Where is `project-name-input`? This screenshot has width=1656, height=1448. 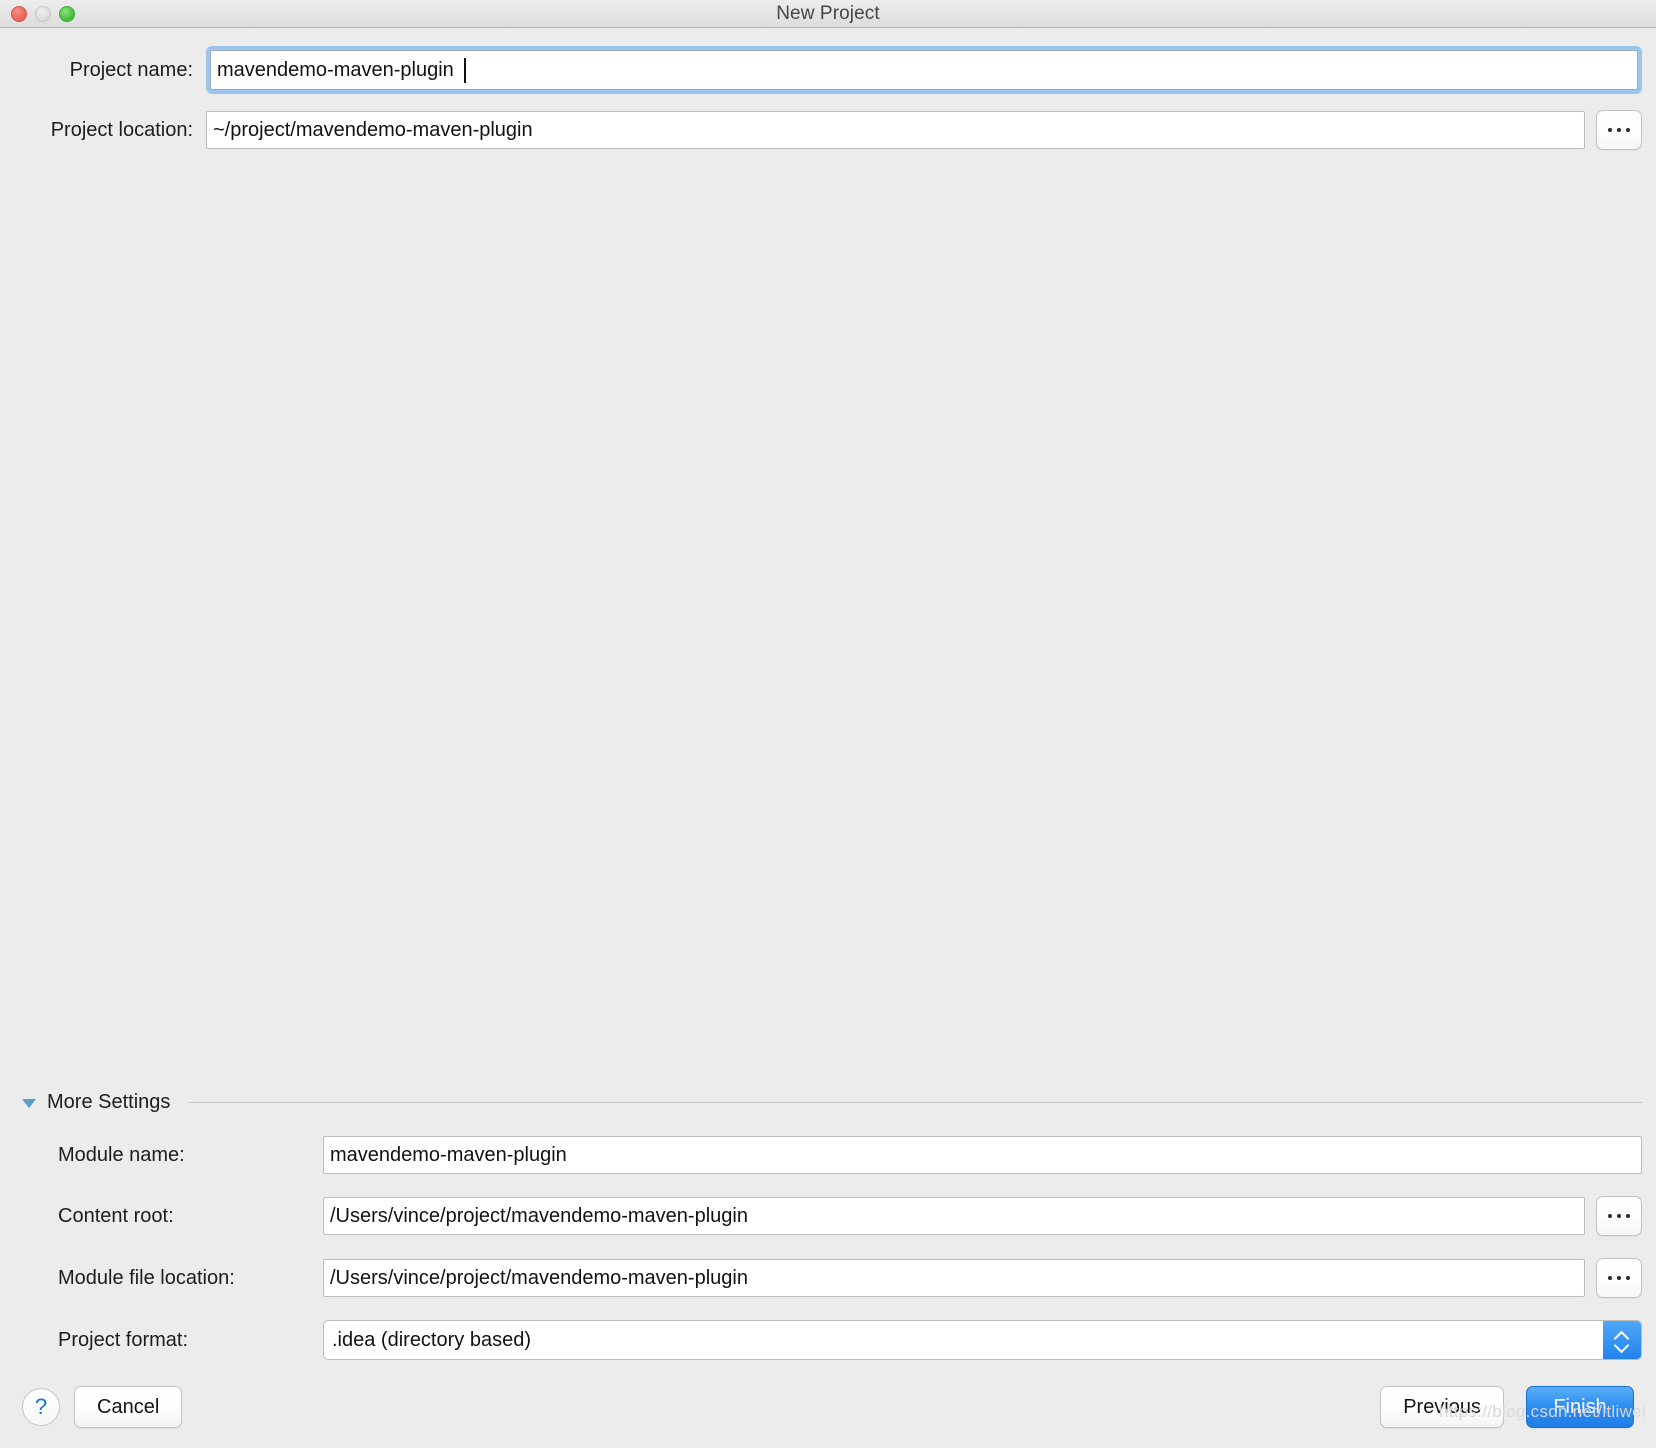 project-name-input is located at coordinates (924, 70).